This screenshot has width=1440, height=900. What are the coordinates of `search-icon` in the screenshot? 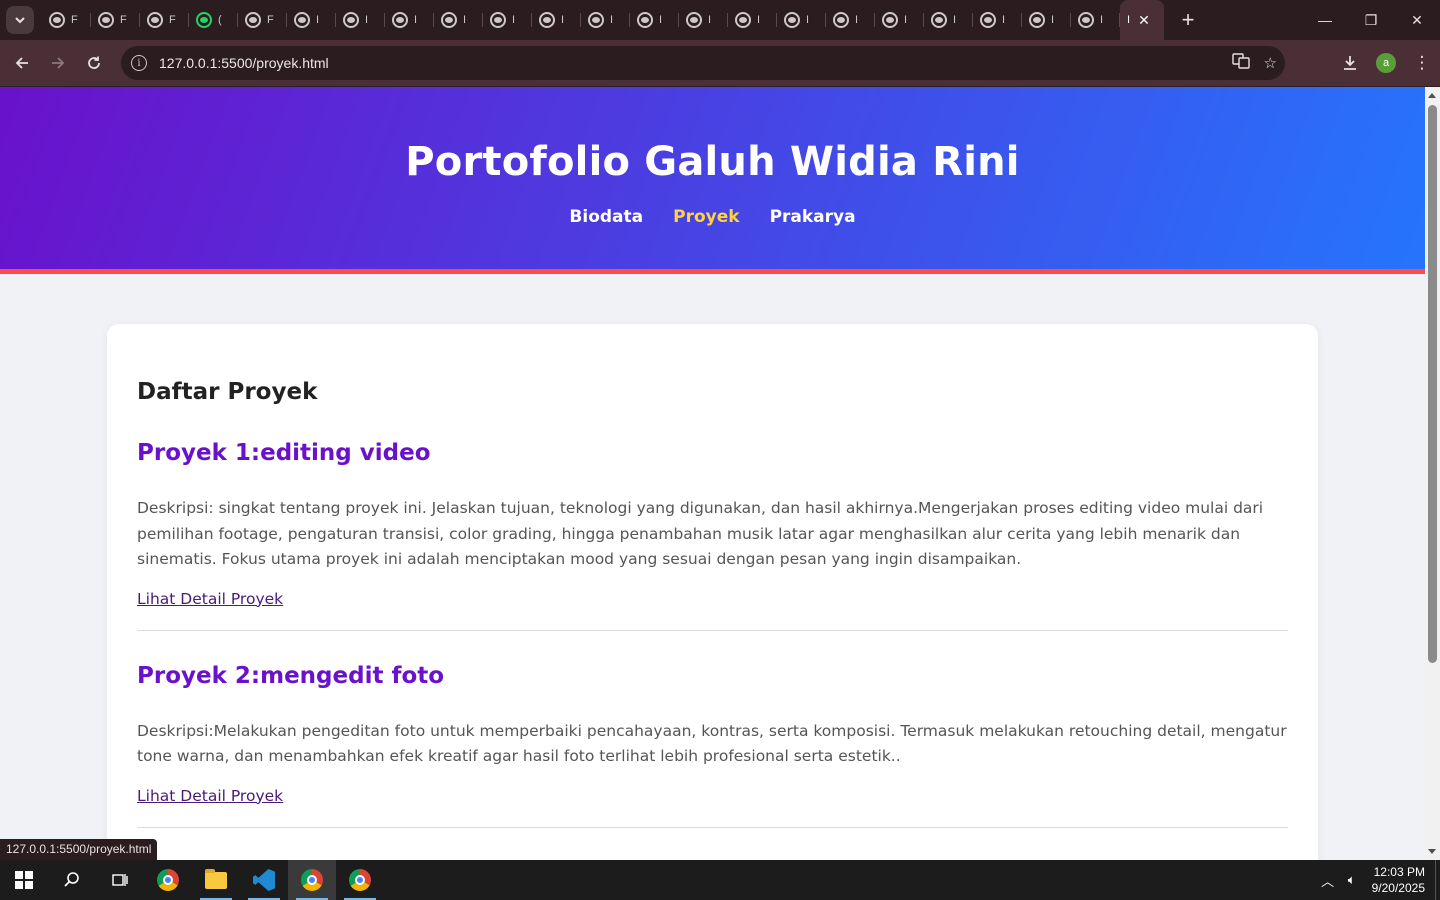 It's located at (71, 879).